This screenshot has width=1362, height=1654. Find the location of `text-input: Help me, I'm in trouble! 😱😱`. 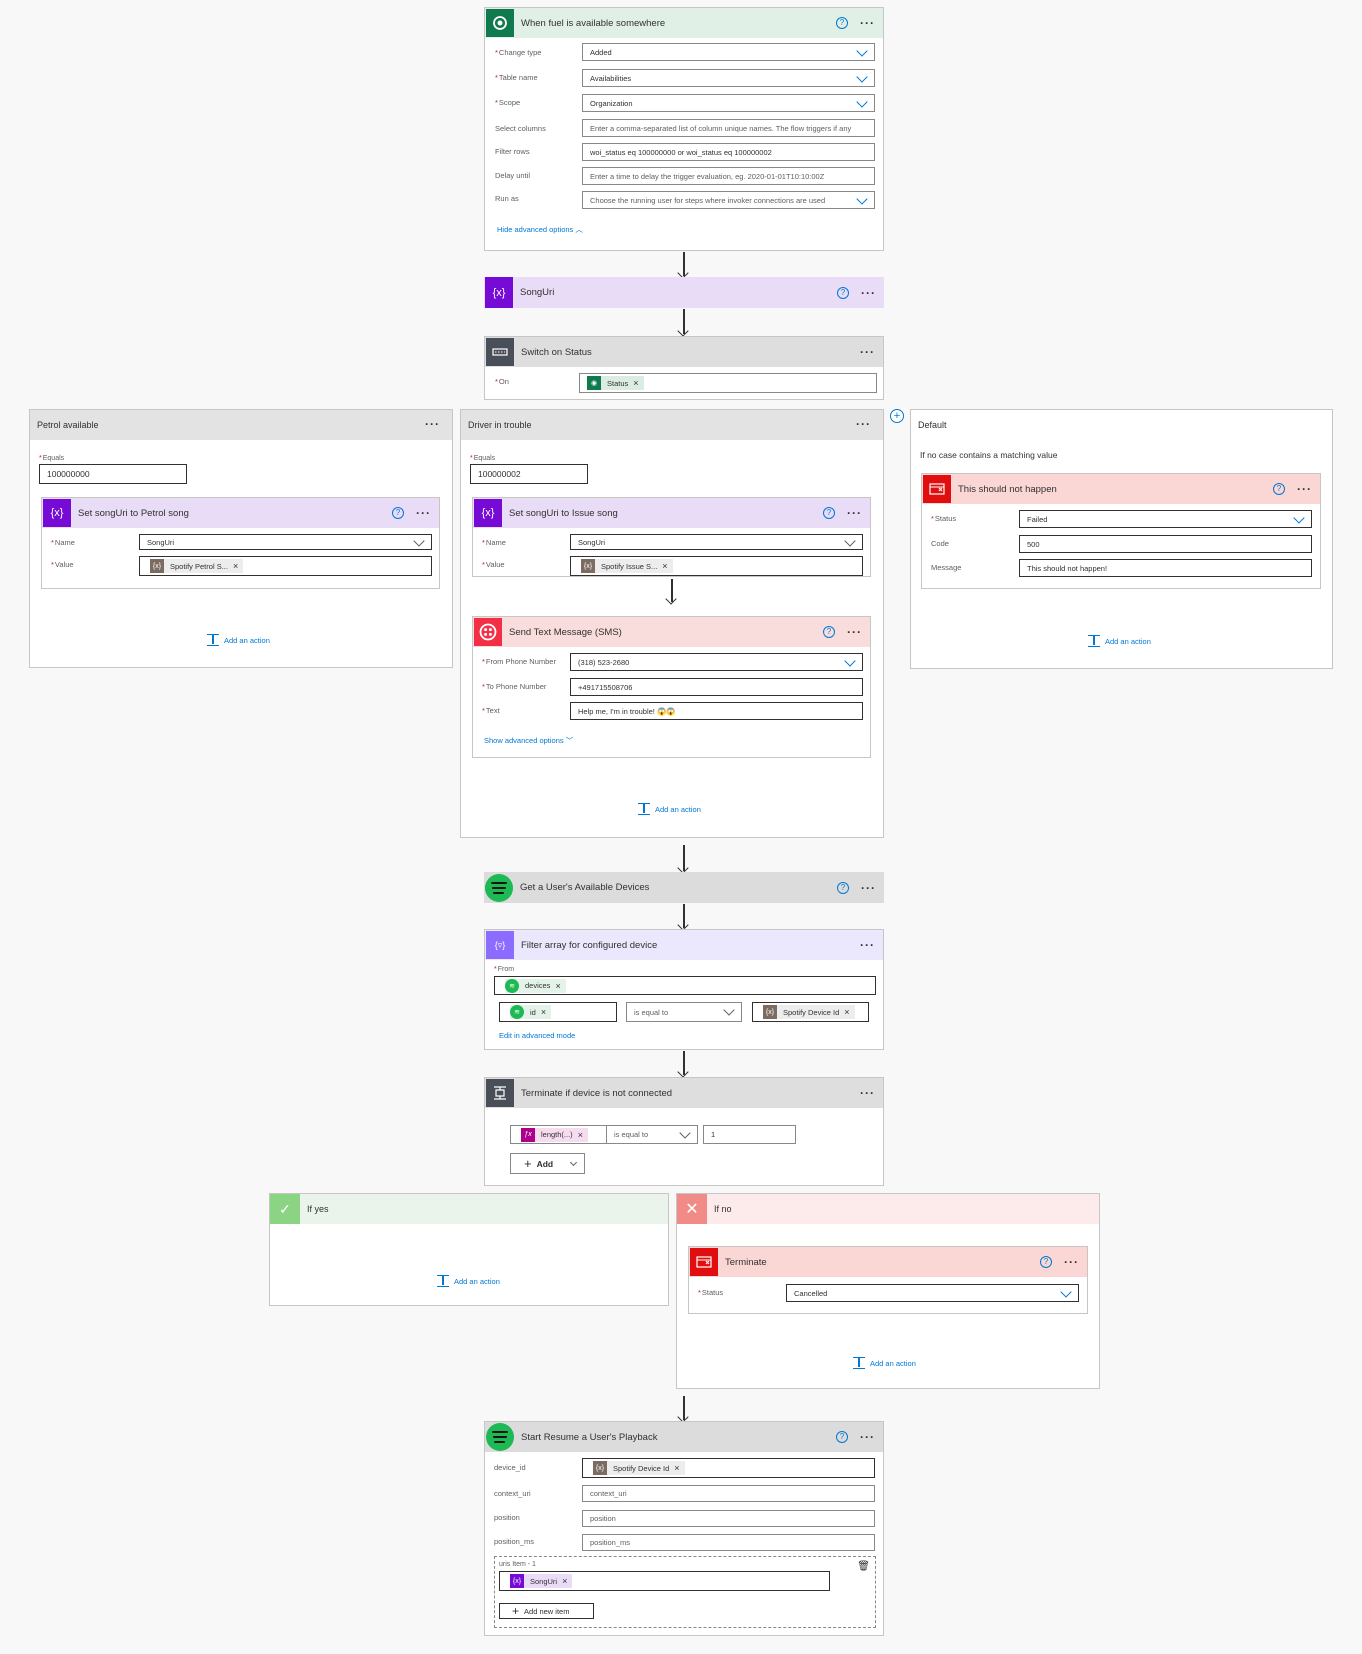

text-input: Help me, I'm in trouble! 😱😱 is located at coordinates (716, 711).